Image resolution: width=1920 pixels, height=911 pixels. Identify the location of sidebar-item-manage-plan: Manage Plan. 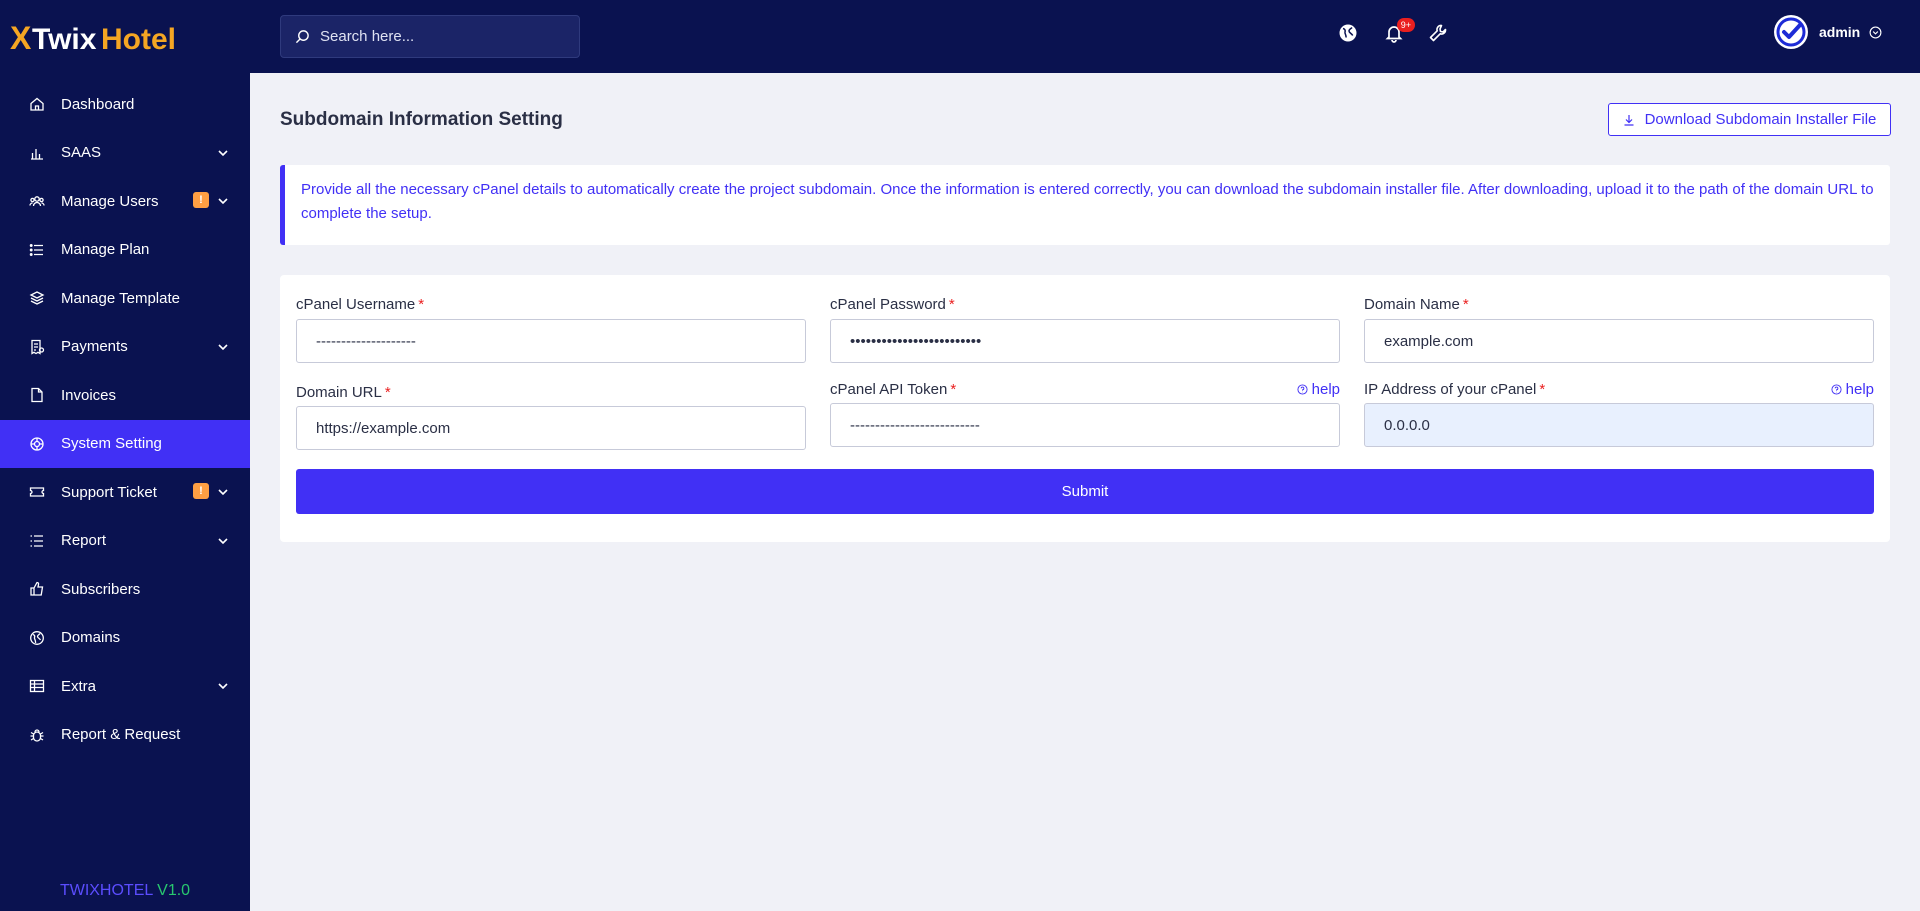
(125, 250).